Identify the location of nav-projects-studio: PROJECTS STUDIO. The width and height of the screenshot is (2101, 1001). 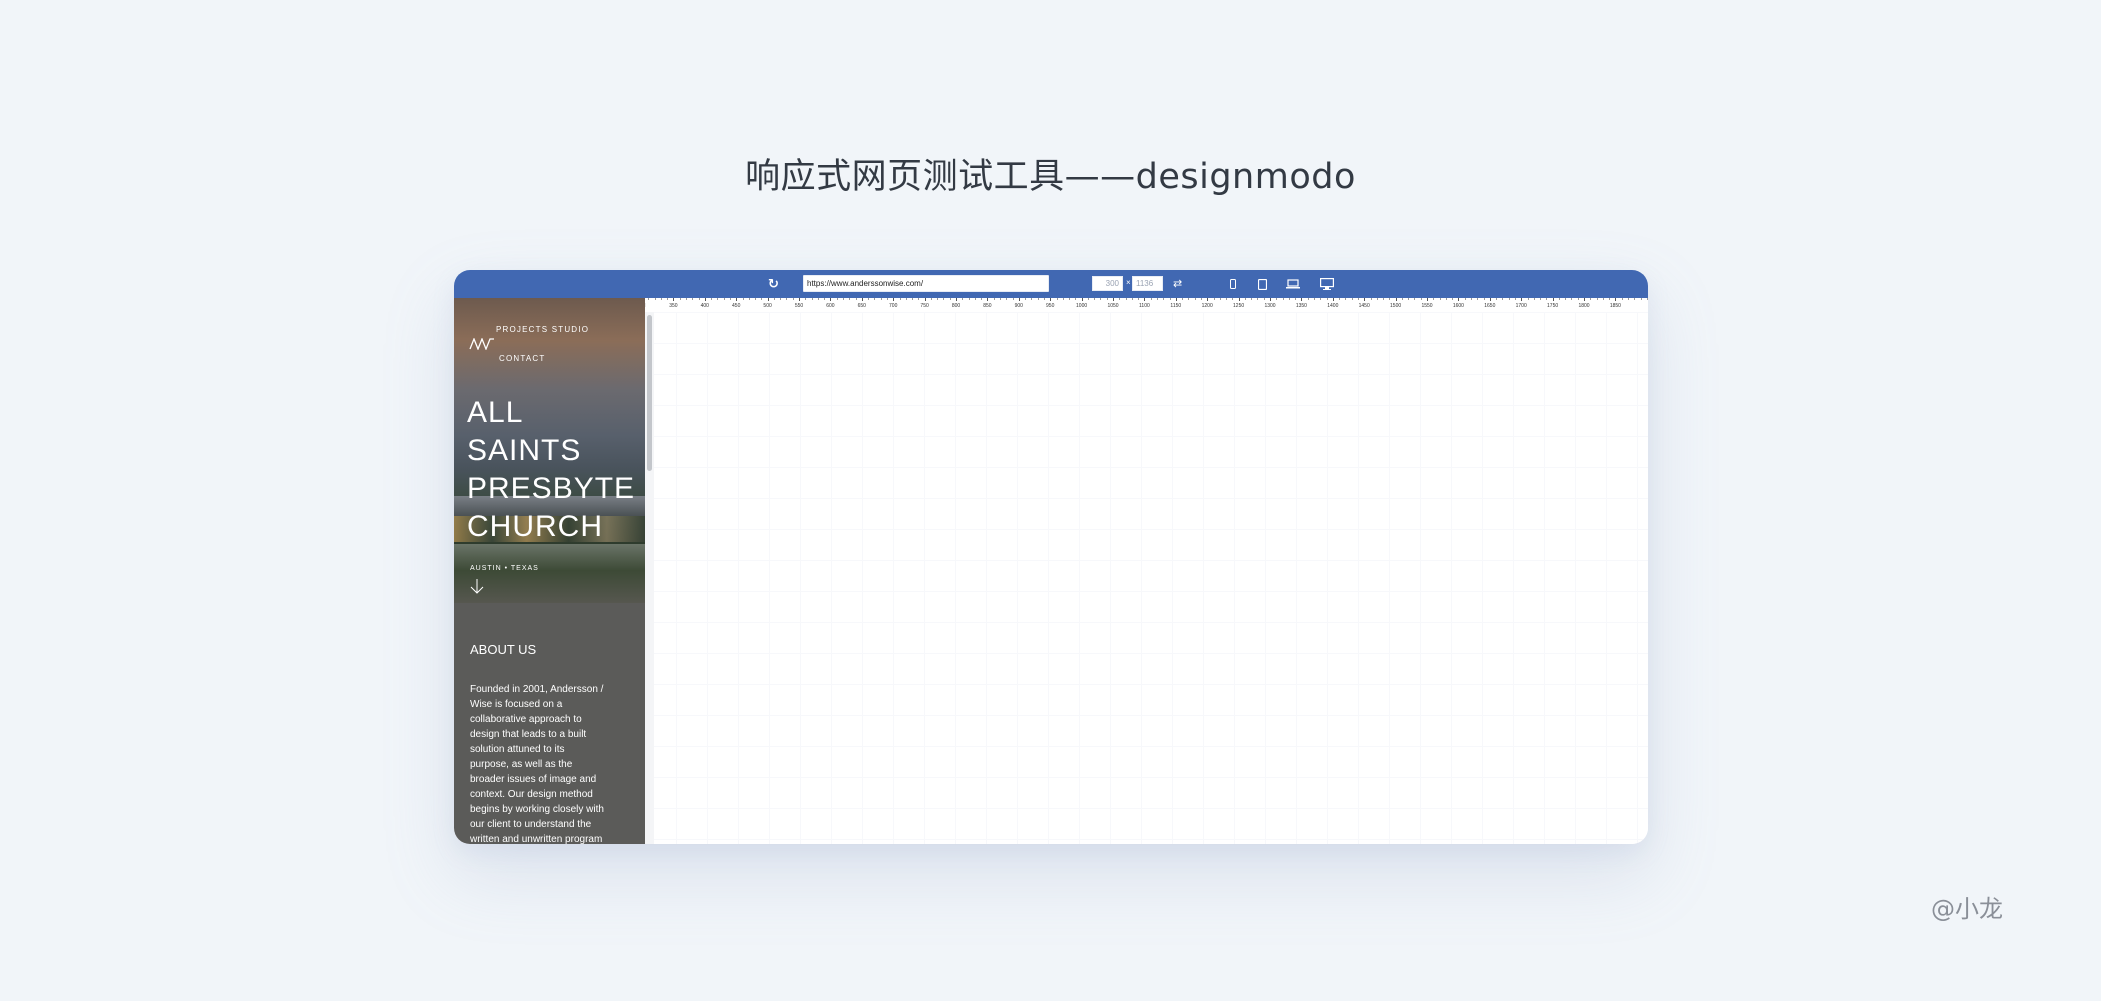
(542, 329).